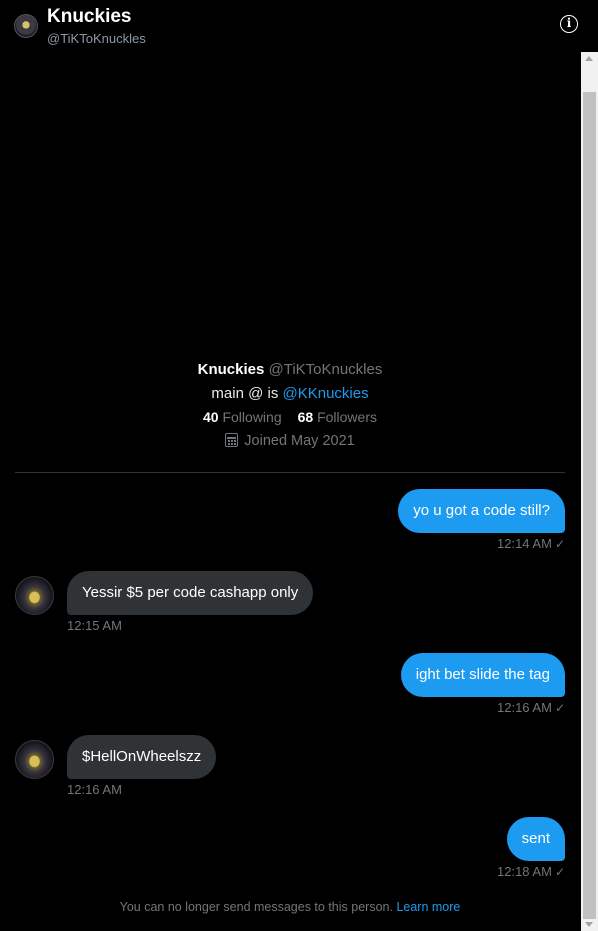 This screenshot has width=598, height=931. I want to click on message-bubble-sent: sent, so click(535, 839).